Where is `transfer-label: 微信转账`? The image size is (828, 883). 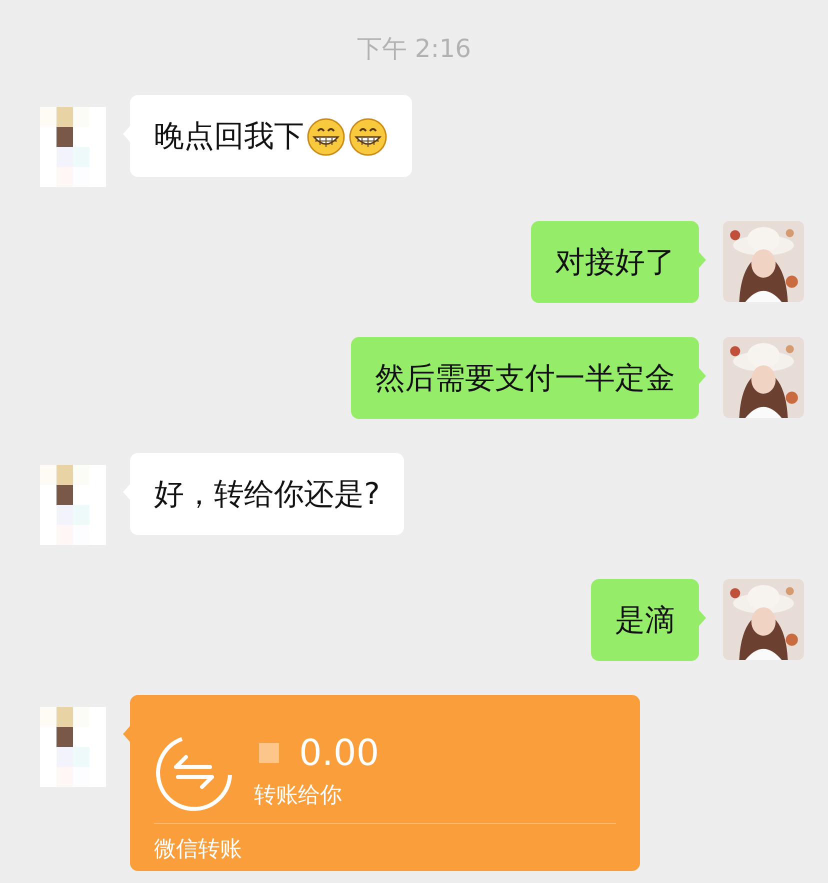 transfer-label: 微信转账 is located at coordinates (198, 849).